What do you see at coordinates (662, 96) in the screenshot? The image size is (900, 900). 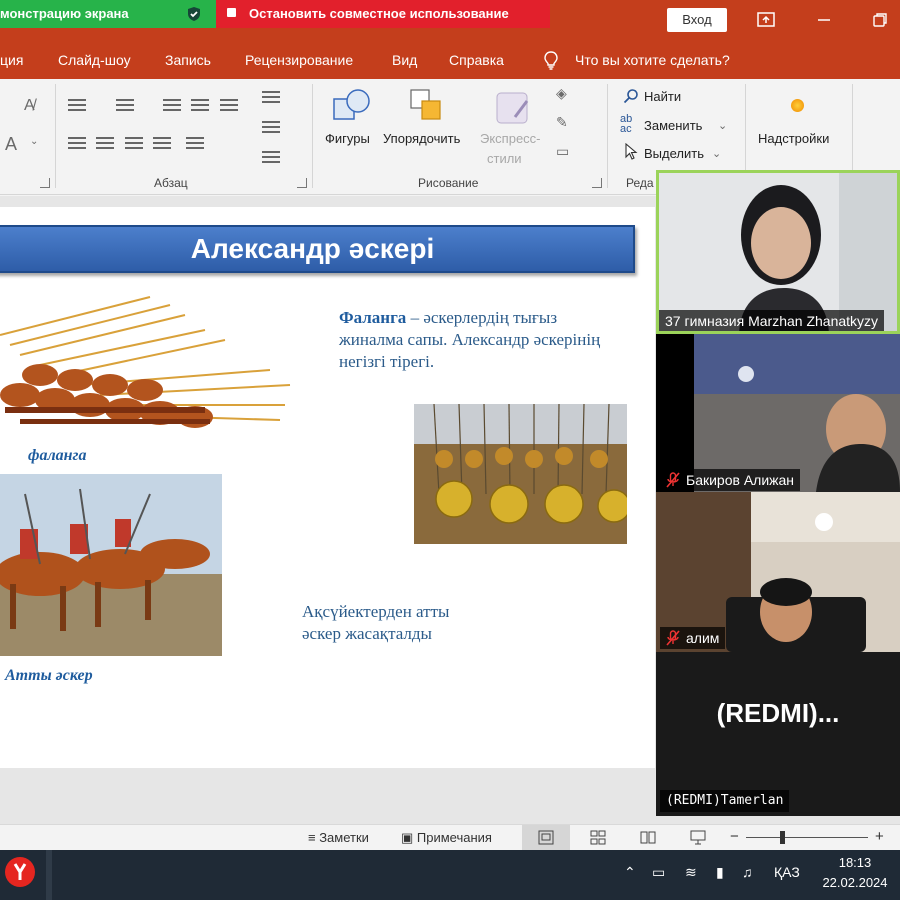 I see `find-button: Найти` at bounding box center [662, 96].